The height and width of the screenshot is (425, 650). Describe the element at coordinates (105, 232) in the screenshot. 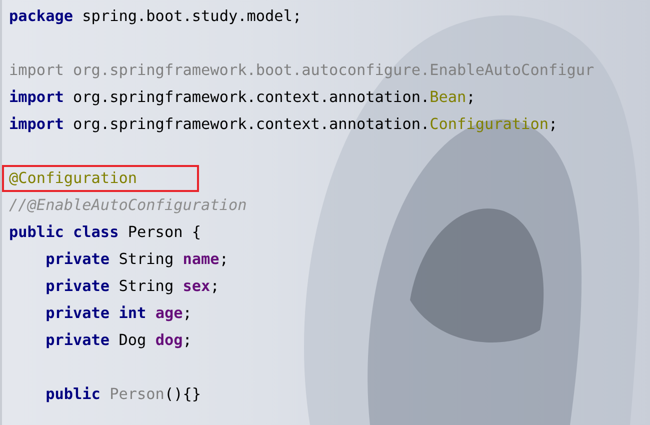

I see `code-line: public class Person {` at that location.